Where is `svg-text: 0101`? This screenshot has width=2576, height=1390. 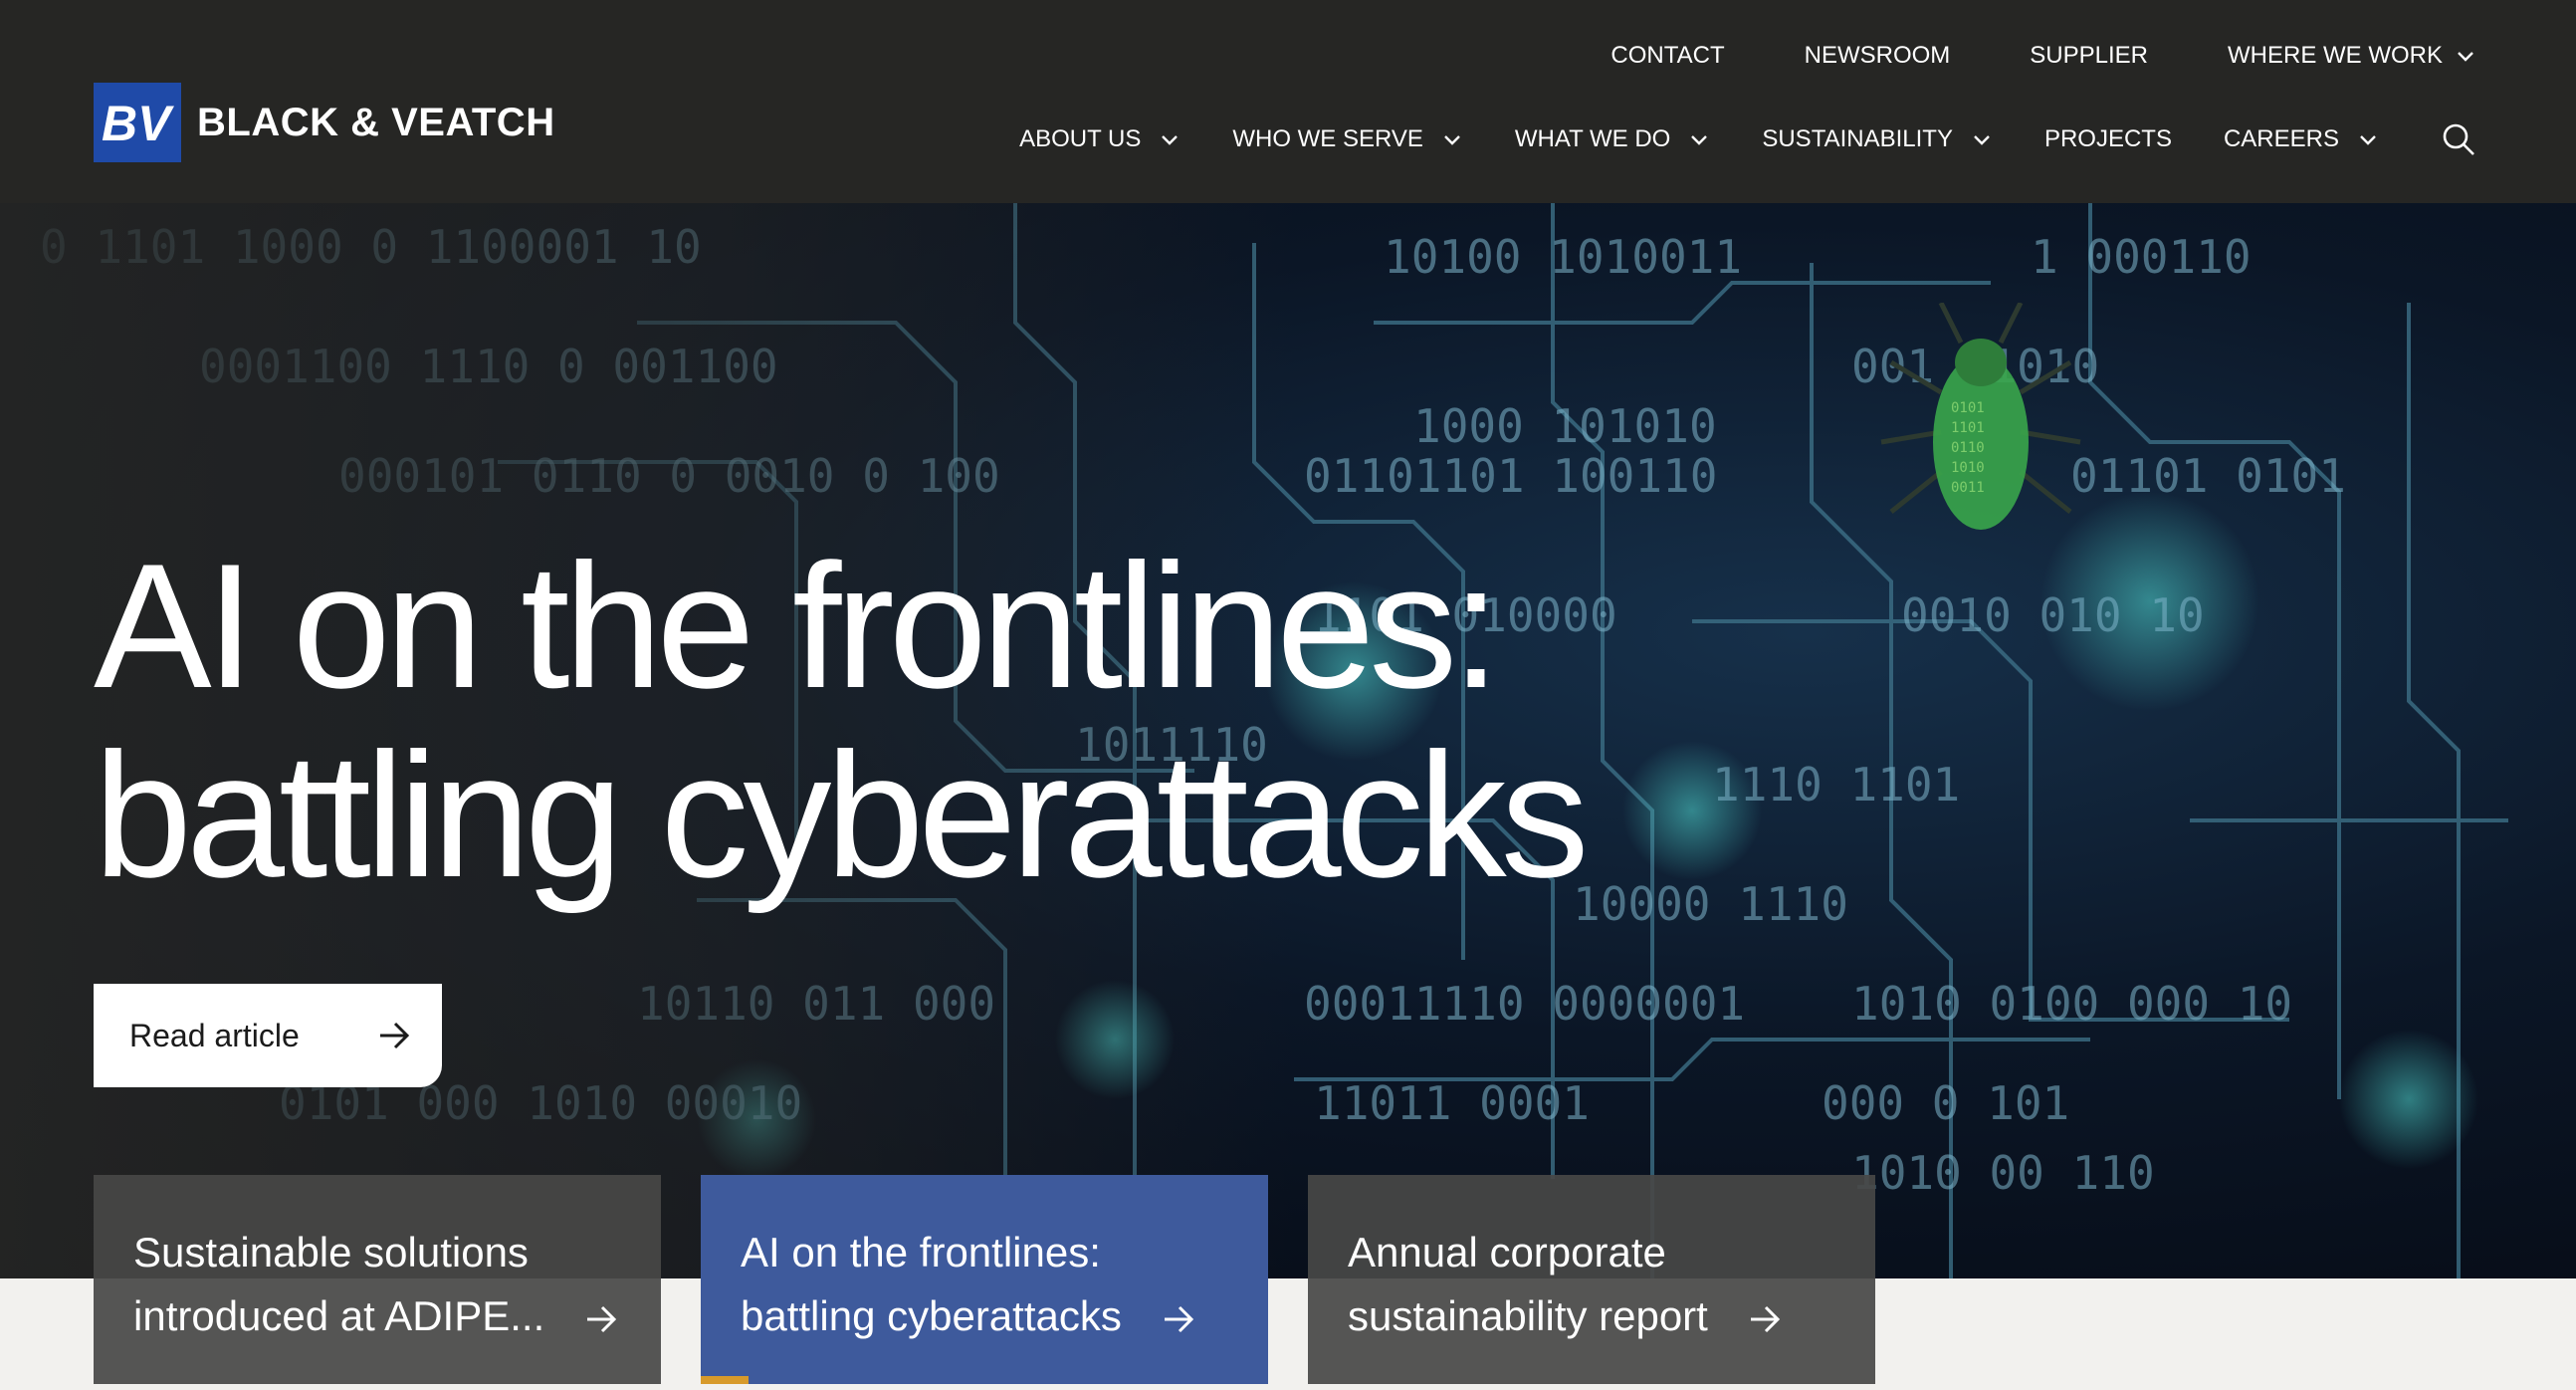
svg-text: 0101 is located at coordinates (1968, 408).